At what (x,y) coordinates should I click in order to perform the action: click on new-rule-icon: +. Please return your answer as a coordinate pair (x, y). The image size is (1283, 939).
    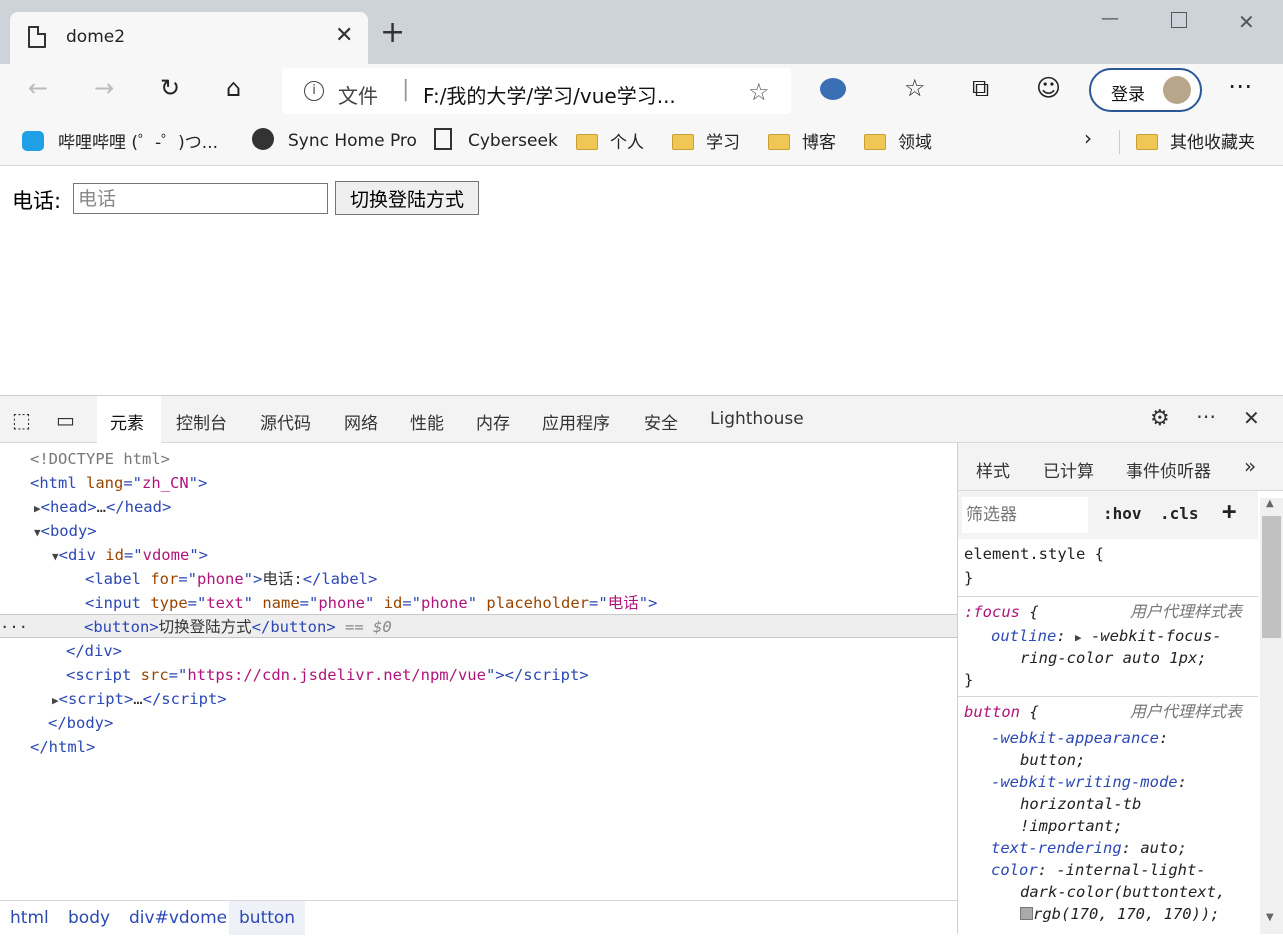
    Looking at the image, I should click on (1229, 511).